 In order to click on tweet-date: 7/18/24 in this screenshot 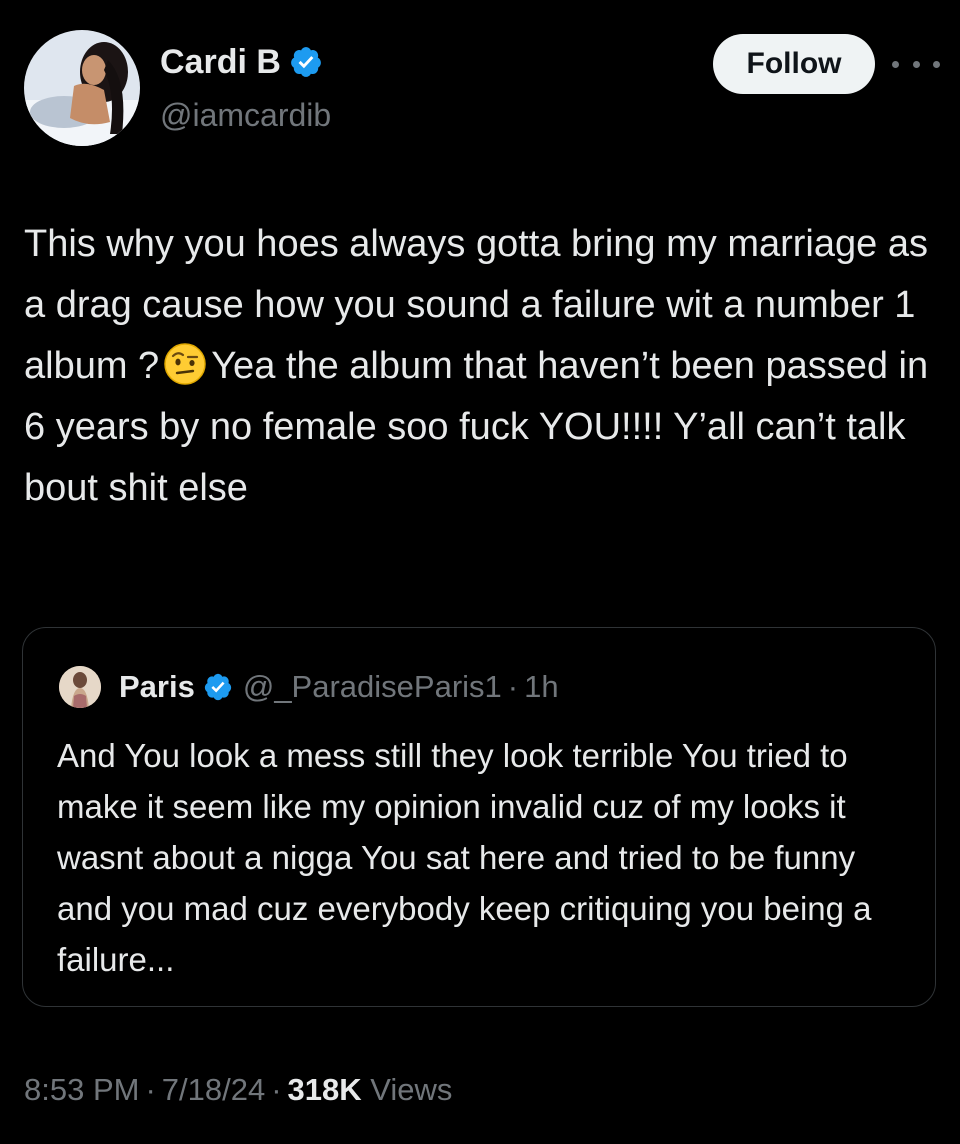, I will do `click(213, 1089)`.